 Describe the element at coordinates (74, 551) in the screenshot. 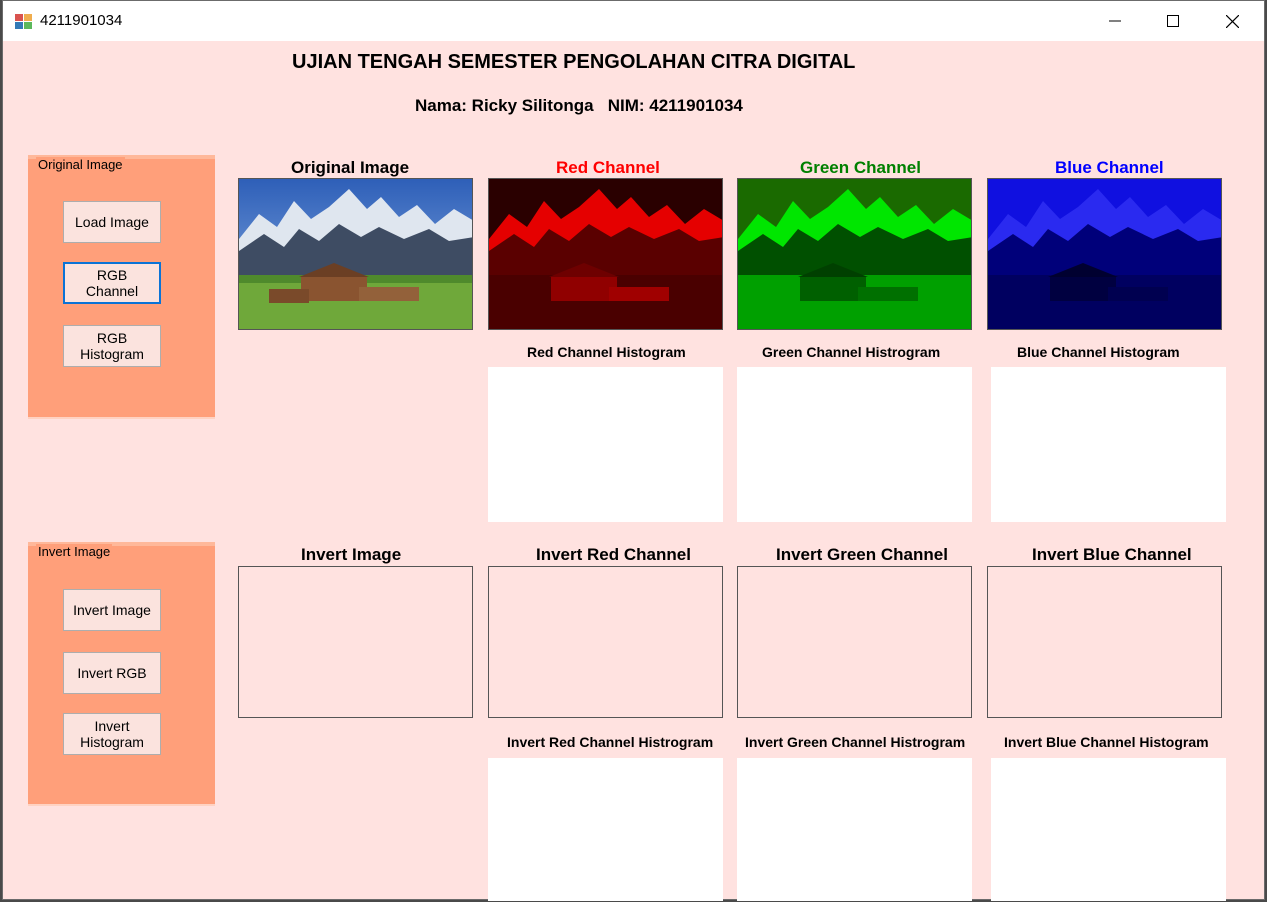

I see `invert-group-legend: Invert Image` at that location.